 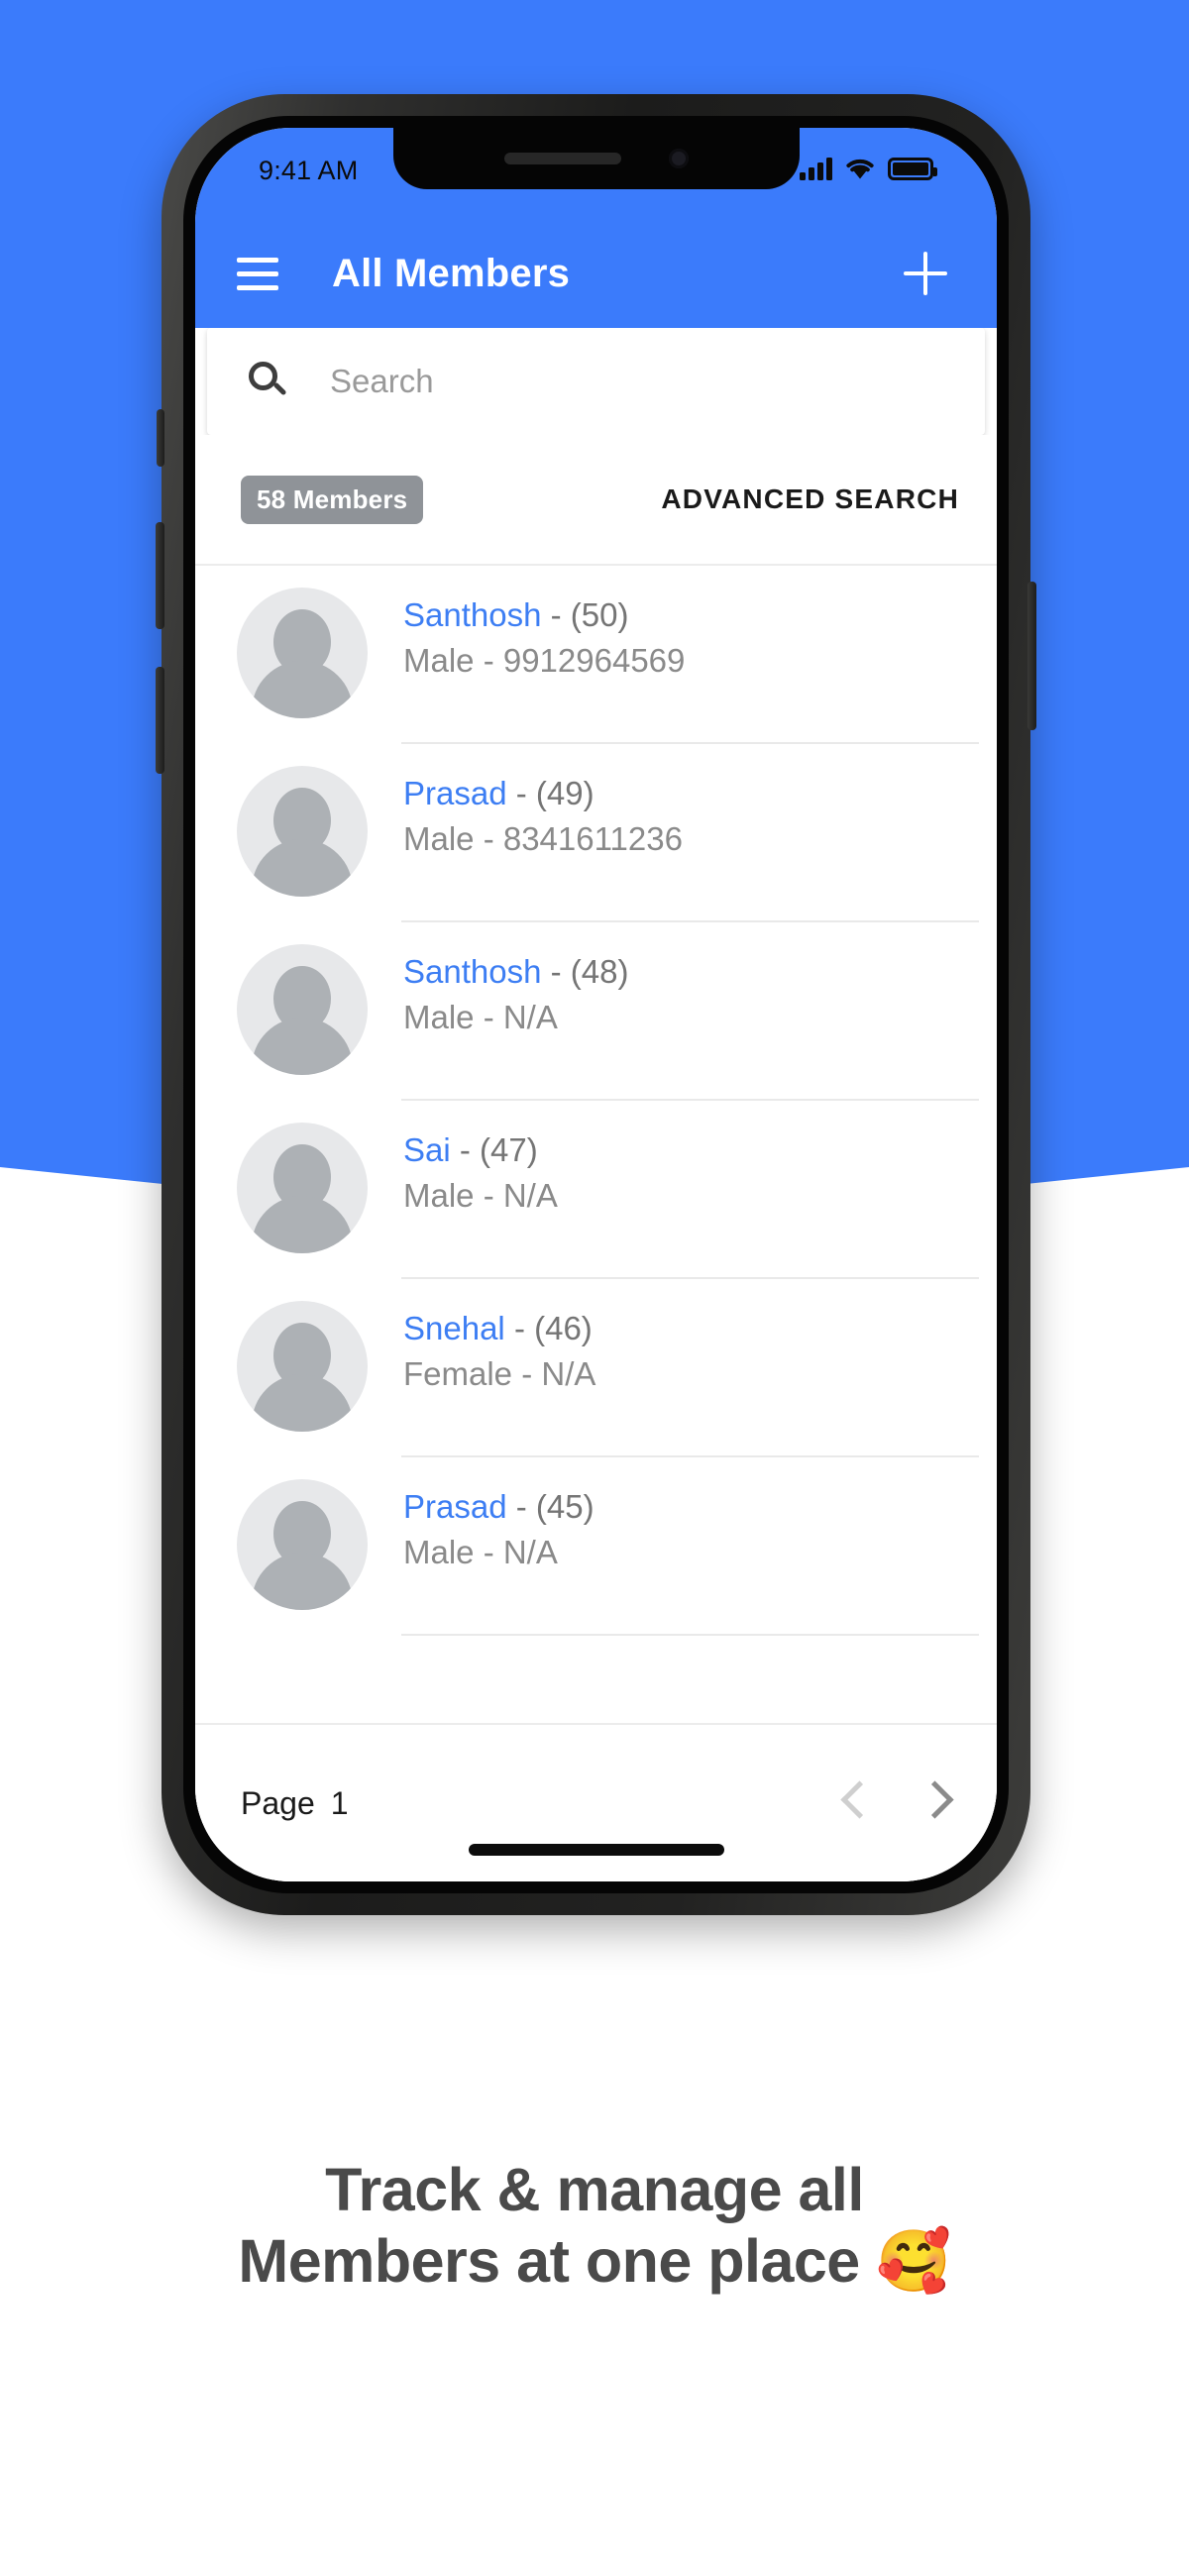 What do you see at coordinates (700, 615) in the screenshot?
I see `member-name: Santhosh - (50)` at bounding box center [700, 615].